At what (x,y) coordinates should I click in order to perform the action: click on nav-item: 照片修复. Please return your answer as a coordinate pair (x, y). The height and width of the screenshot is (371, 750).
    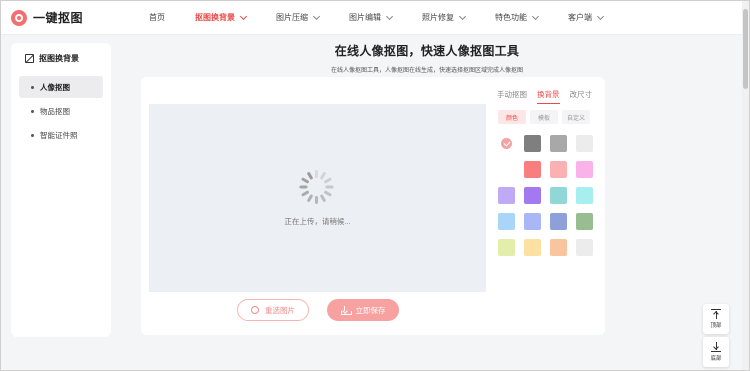
    Looking at the image, I should click on (444, 17).